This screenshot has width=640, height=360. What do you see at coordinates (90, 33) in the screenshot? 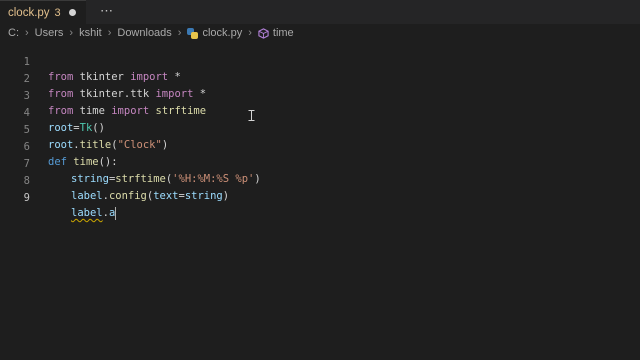
I see `breadcrumb-kshit: kshit` at bounding box center [90, 33].